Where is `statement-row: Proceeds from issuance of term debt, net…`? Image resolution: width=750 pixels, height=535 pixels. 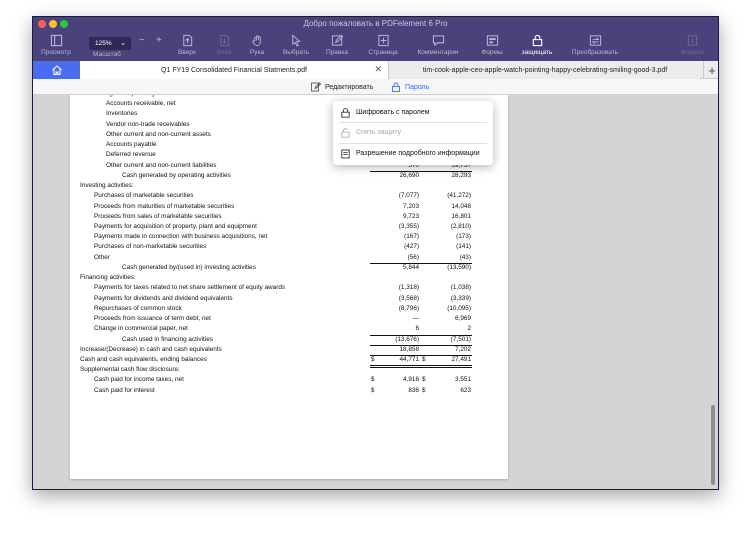
statement-row: Proceeds from issuance of term debt, net… is located at coordinates (289, 319).